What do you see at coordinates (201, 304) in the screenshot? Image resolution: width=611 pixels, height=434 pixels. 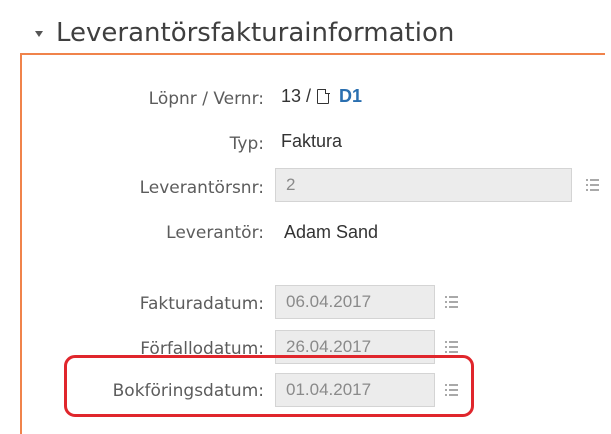 I see `fakturadatum-label: Fakturadatum:` at bounding box center [201, 304].